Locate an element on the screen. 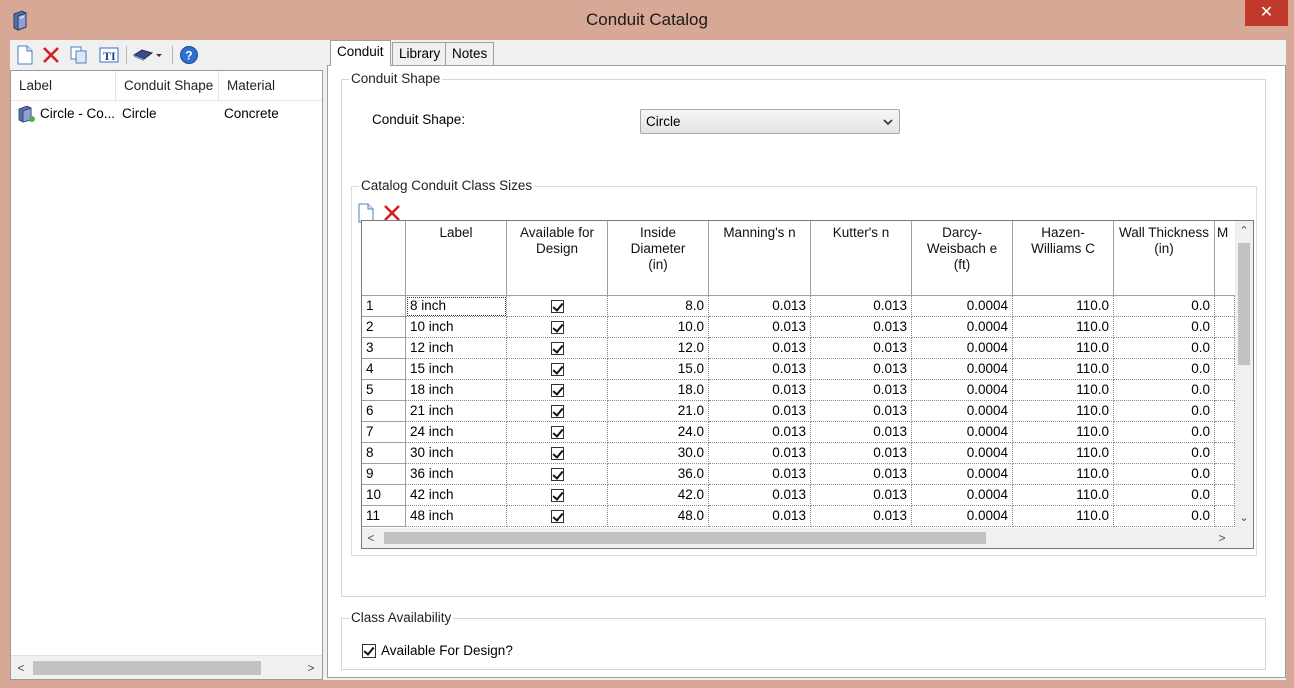 The height and width of the screenshot is (688, 1294). table-row: 18 inch 8.0 0.013 0.013 0.0004 110.0 0.0 is located at coordinates (798, 306).